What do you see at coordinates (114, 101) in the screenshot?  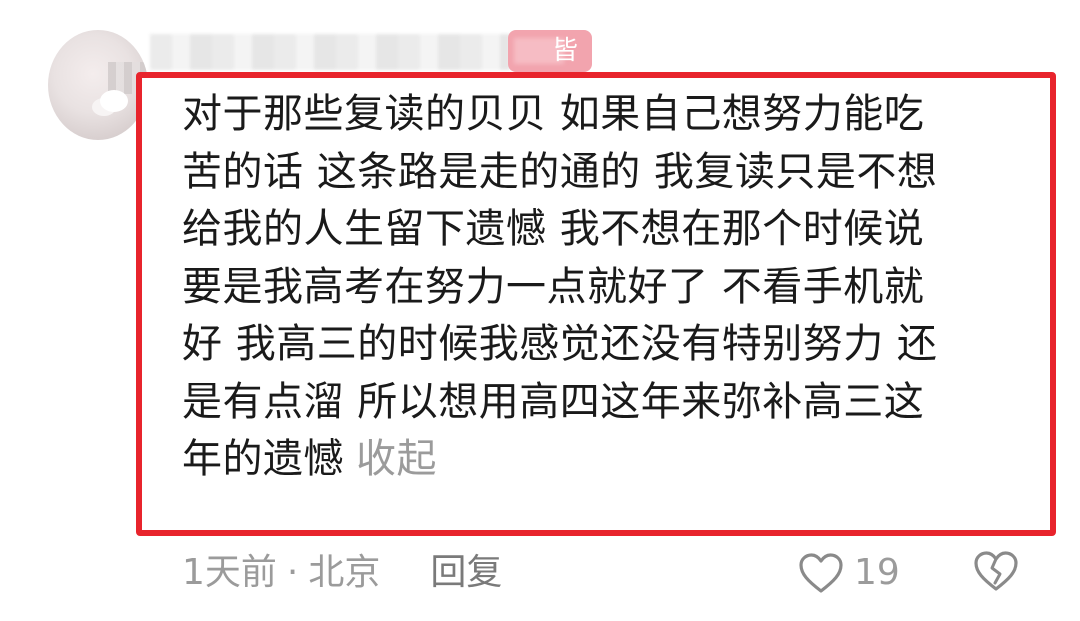 I see `avatar-image` at bounding box center [114, 101].